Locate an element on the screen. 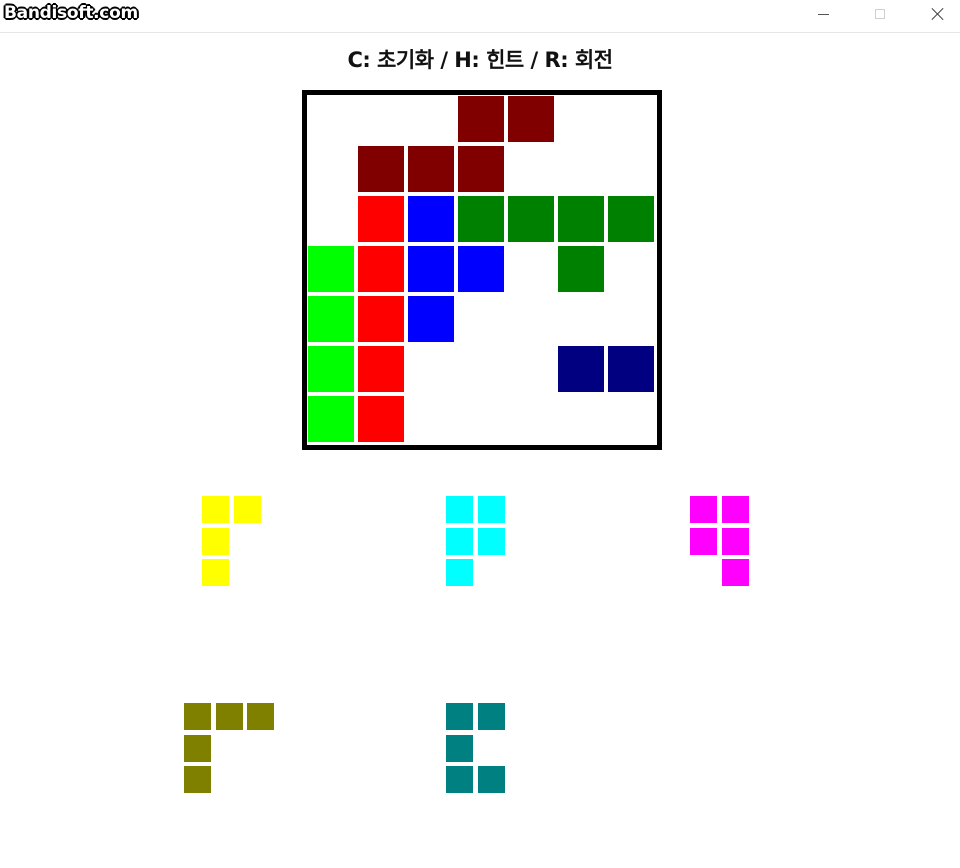 Image resolution: width=960 pixels, height=868 pixels. close-icon is located at coordinates (938, 14).